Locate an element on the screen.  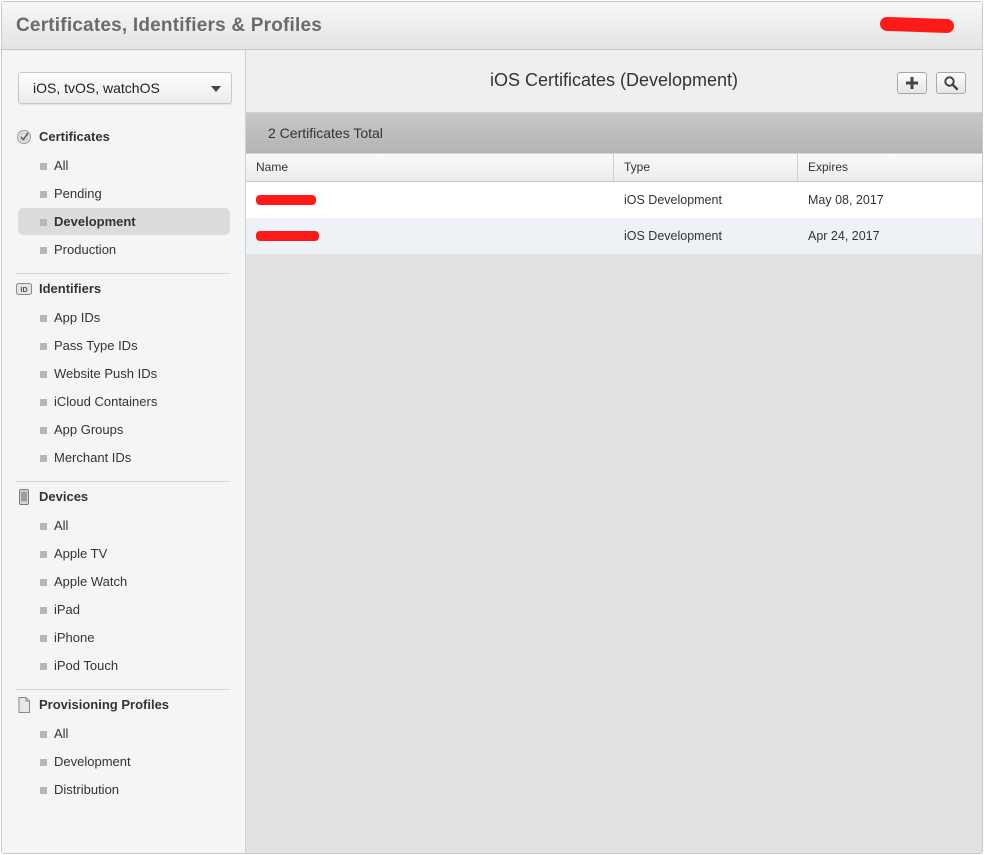
section-title: Devices is located at coordinates (64, 496).